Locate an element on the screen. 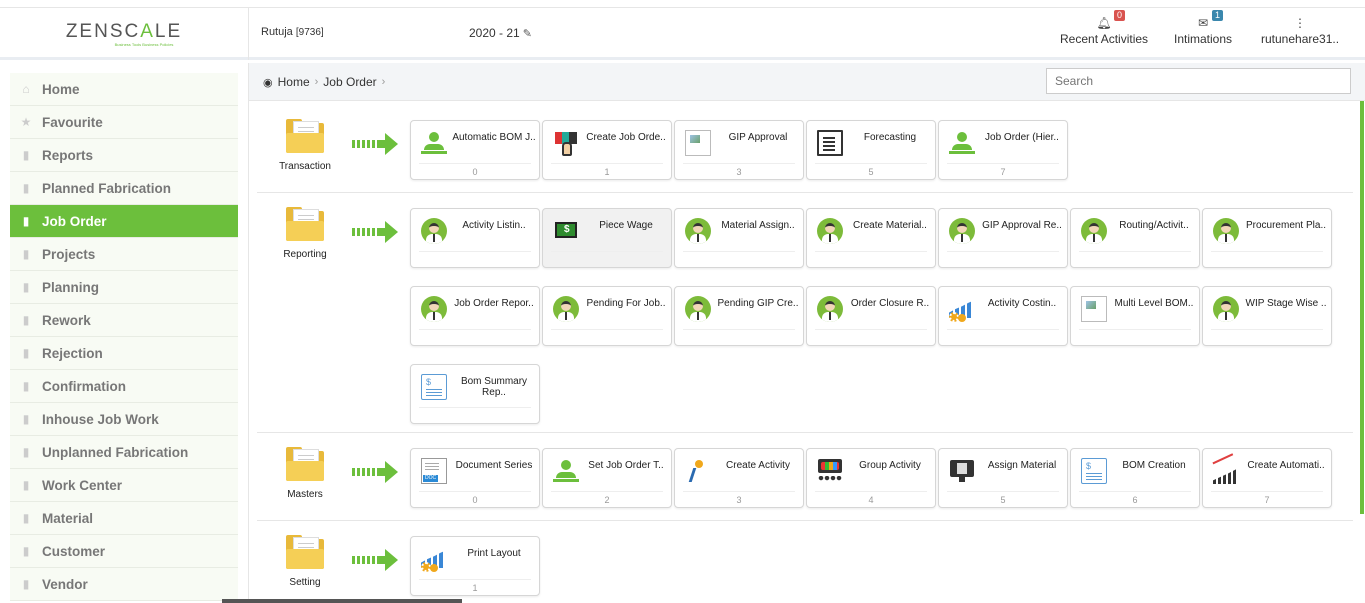  sidebar-item-material: ▮ Material is located at coordinates (124, 518).